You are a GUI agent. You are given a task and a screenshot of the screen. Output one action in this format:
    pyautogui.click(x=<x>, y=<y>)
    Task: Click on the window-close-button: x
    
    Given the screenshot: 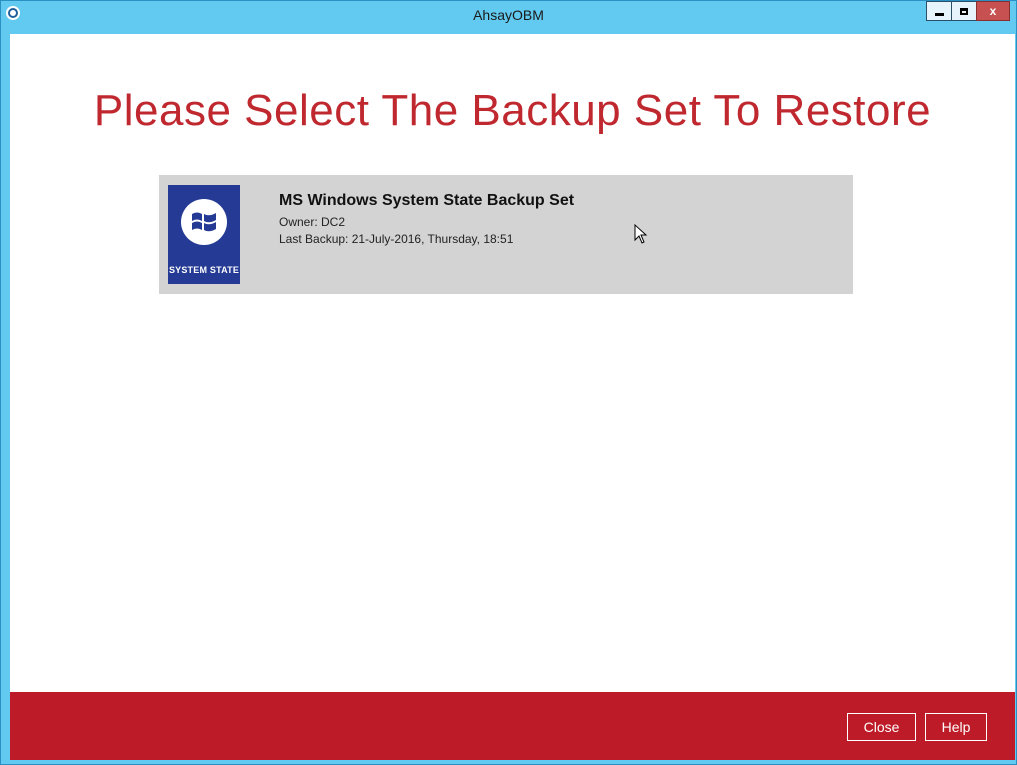 What is the action you would take?
    pyautogui.click(x=993, y=11)
    